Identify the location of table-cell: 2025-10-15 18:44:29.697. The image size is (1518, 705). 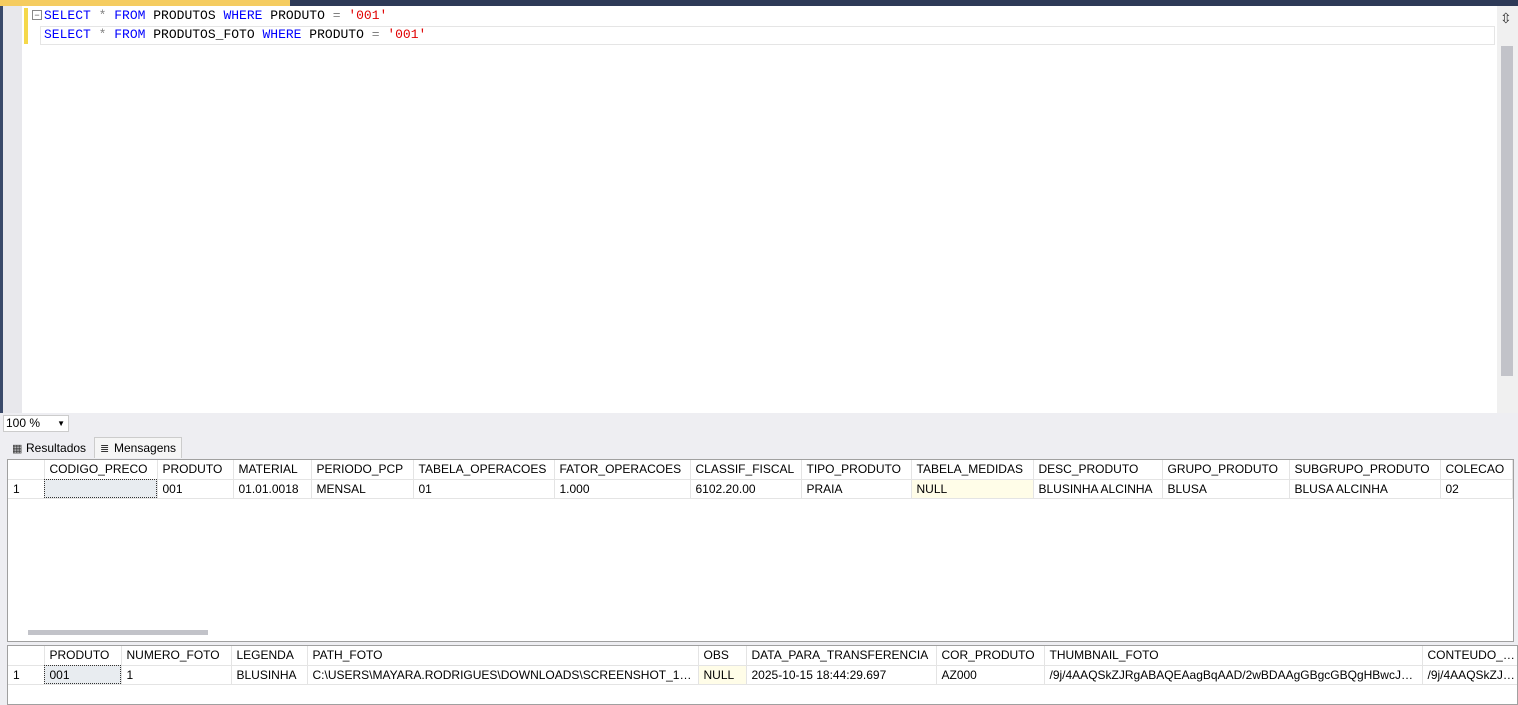
(841, 675).